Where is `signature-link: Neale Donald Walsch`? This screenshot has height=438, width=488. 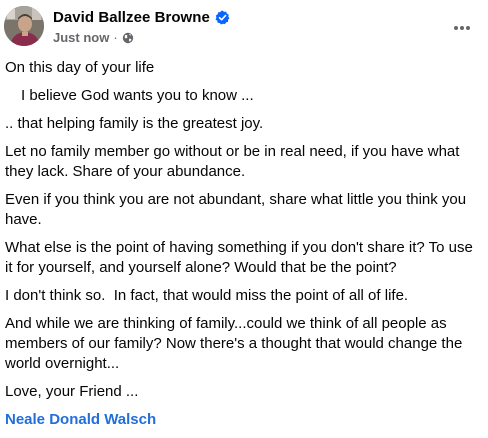 signature-link: Neale Donald Walsch is located at coordinates (80, 419).